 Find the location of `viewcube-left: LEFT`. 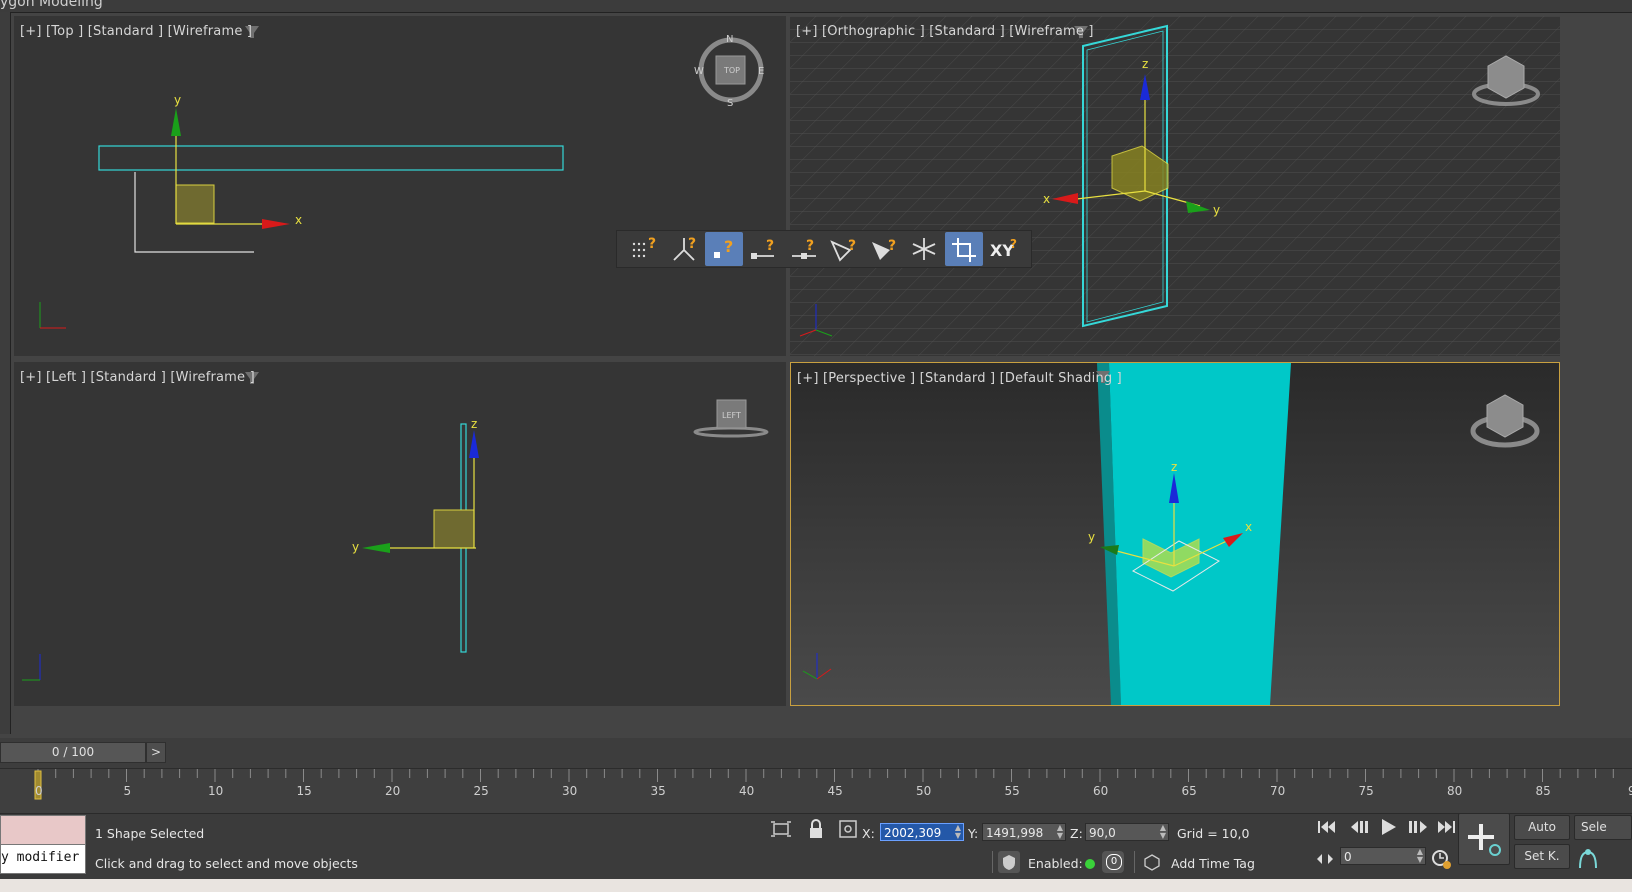

viewcube-left: LEFT is located at coordinates (731, 418).